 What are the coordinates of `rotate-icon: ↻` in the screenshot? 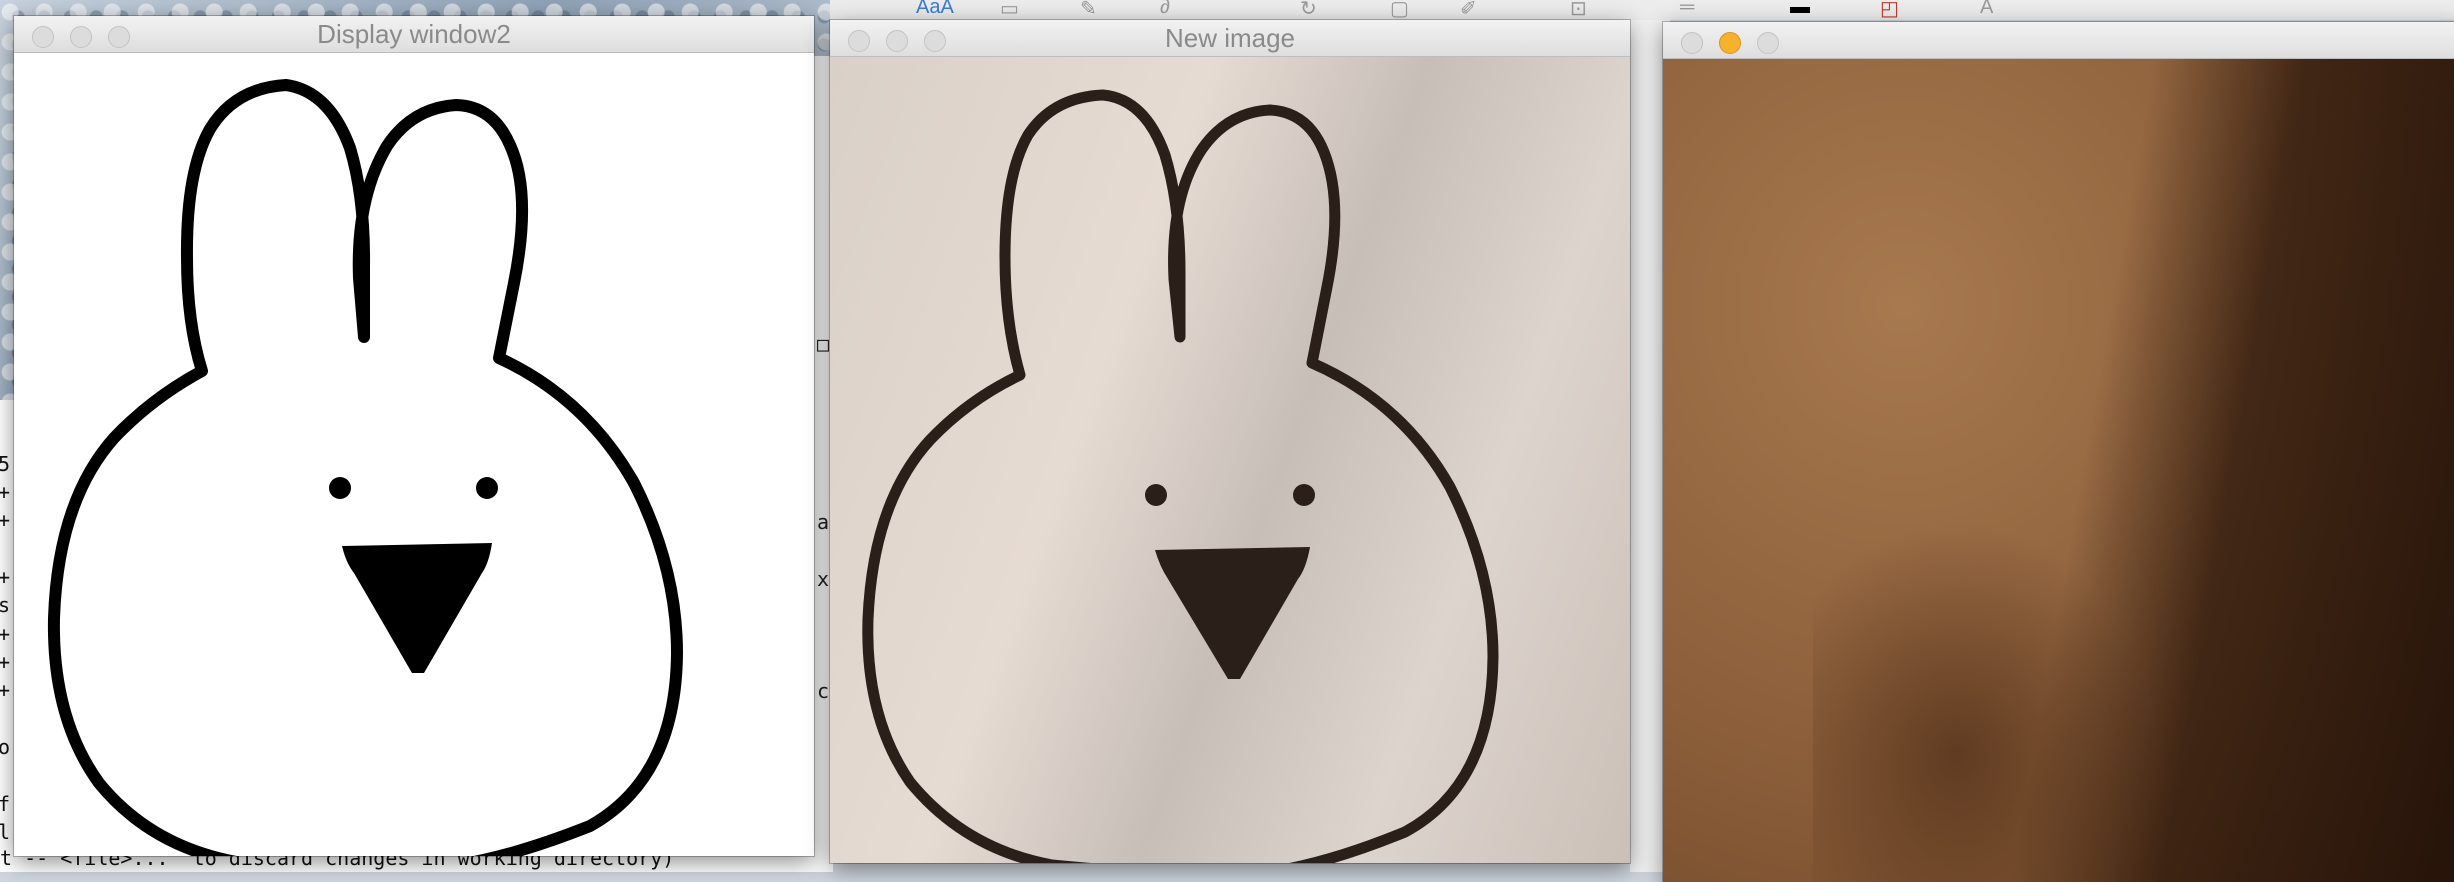 It's located at (1308, 10).